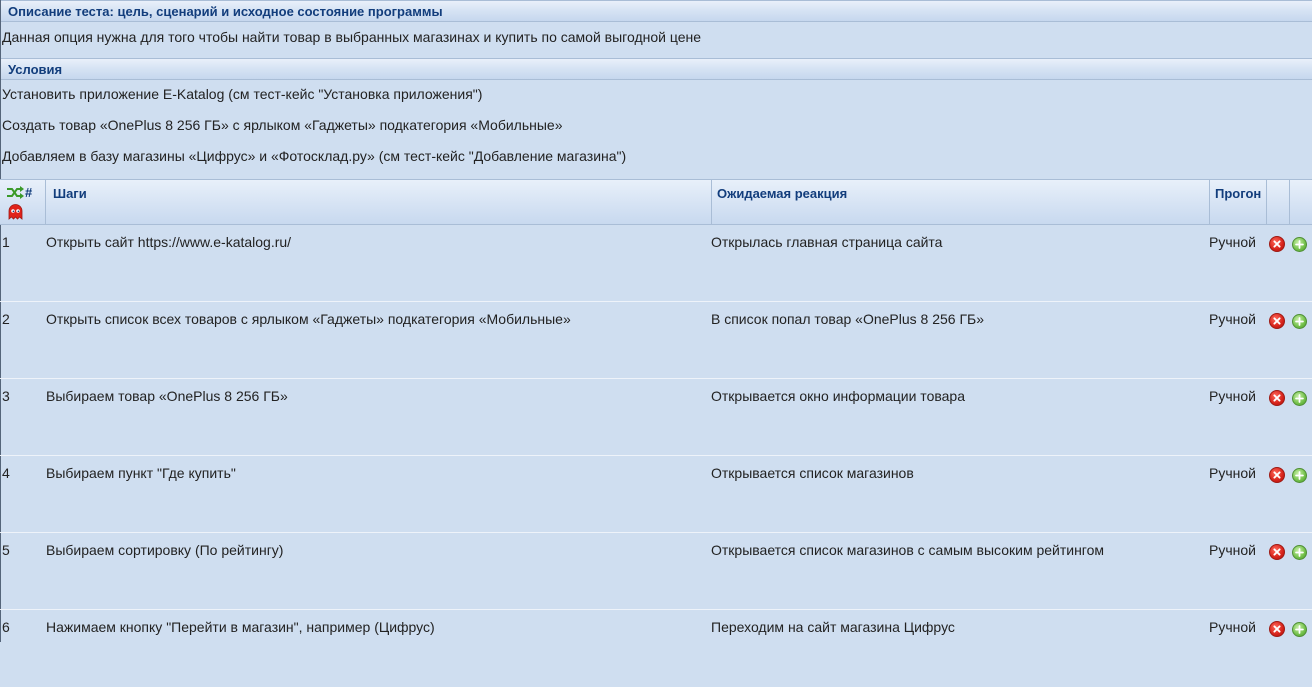 This screenshot has height=687, width=1312. What do you see at coordinates (838, 396) in the screenshot?
I see `expected-text: Открывается окно информации товара` at bounding box center [838, 396].